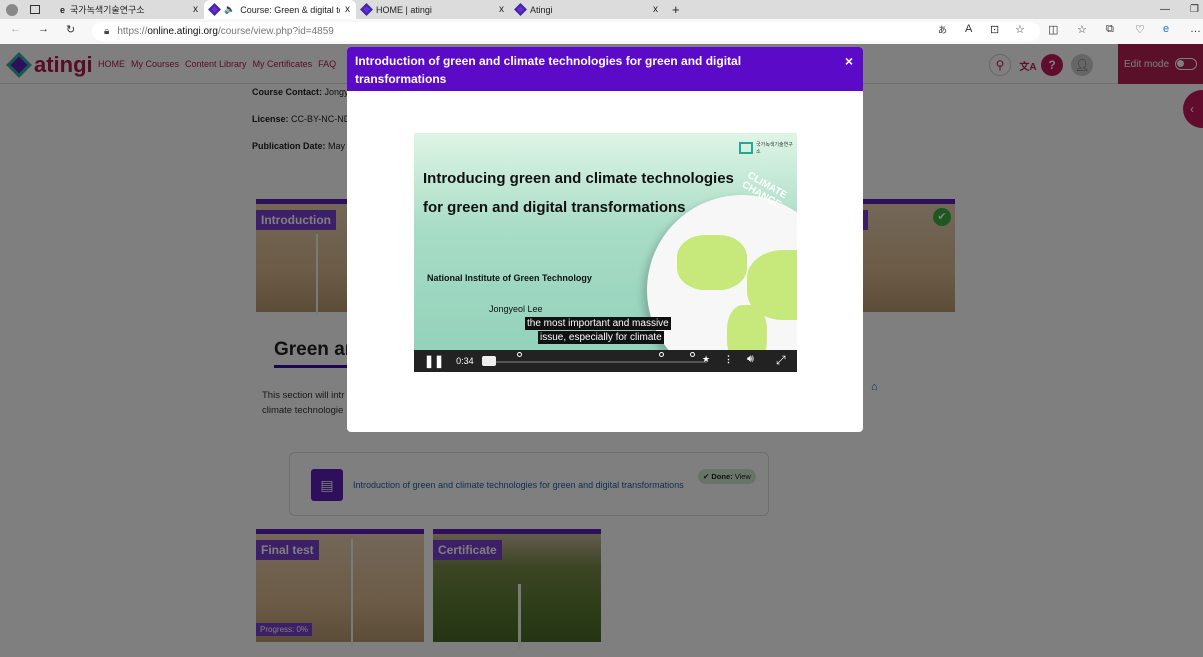 The width and height of the screenshot is (1203, 657). I want to click on caption-line: the most important and massive, so click(598, 323).